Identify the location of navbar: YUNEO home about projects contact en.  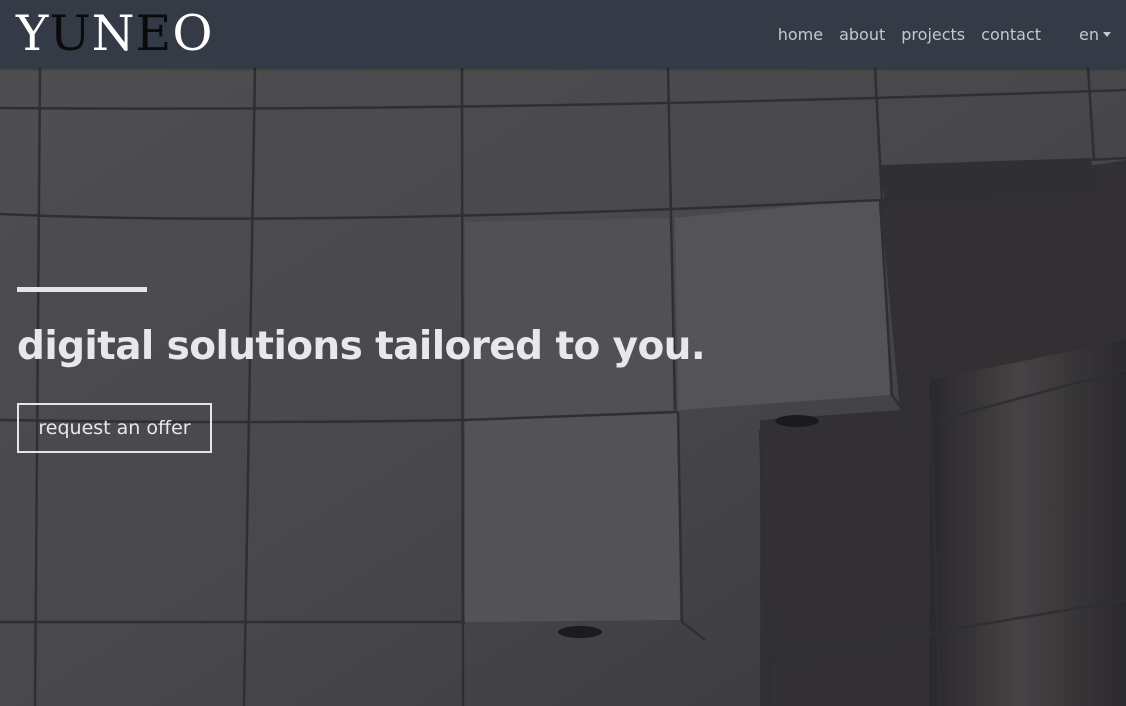
(563, 34).